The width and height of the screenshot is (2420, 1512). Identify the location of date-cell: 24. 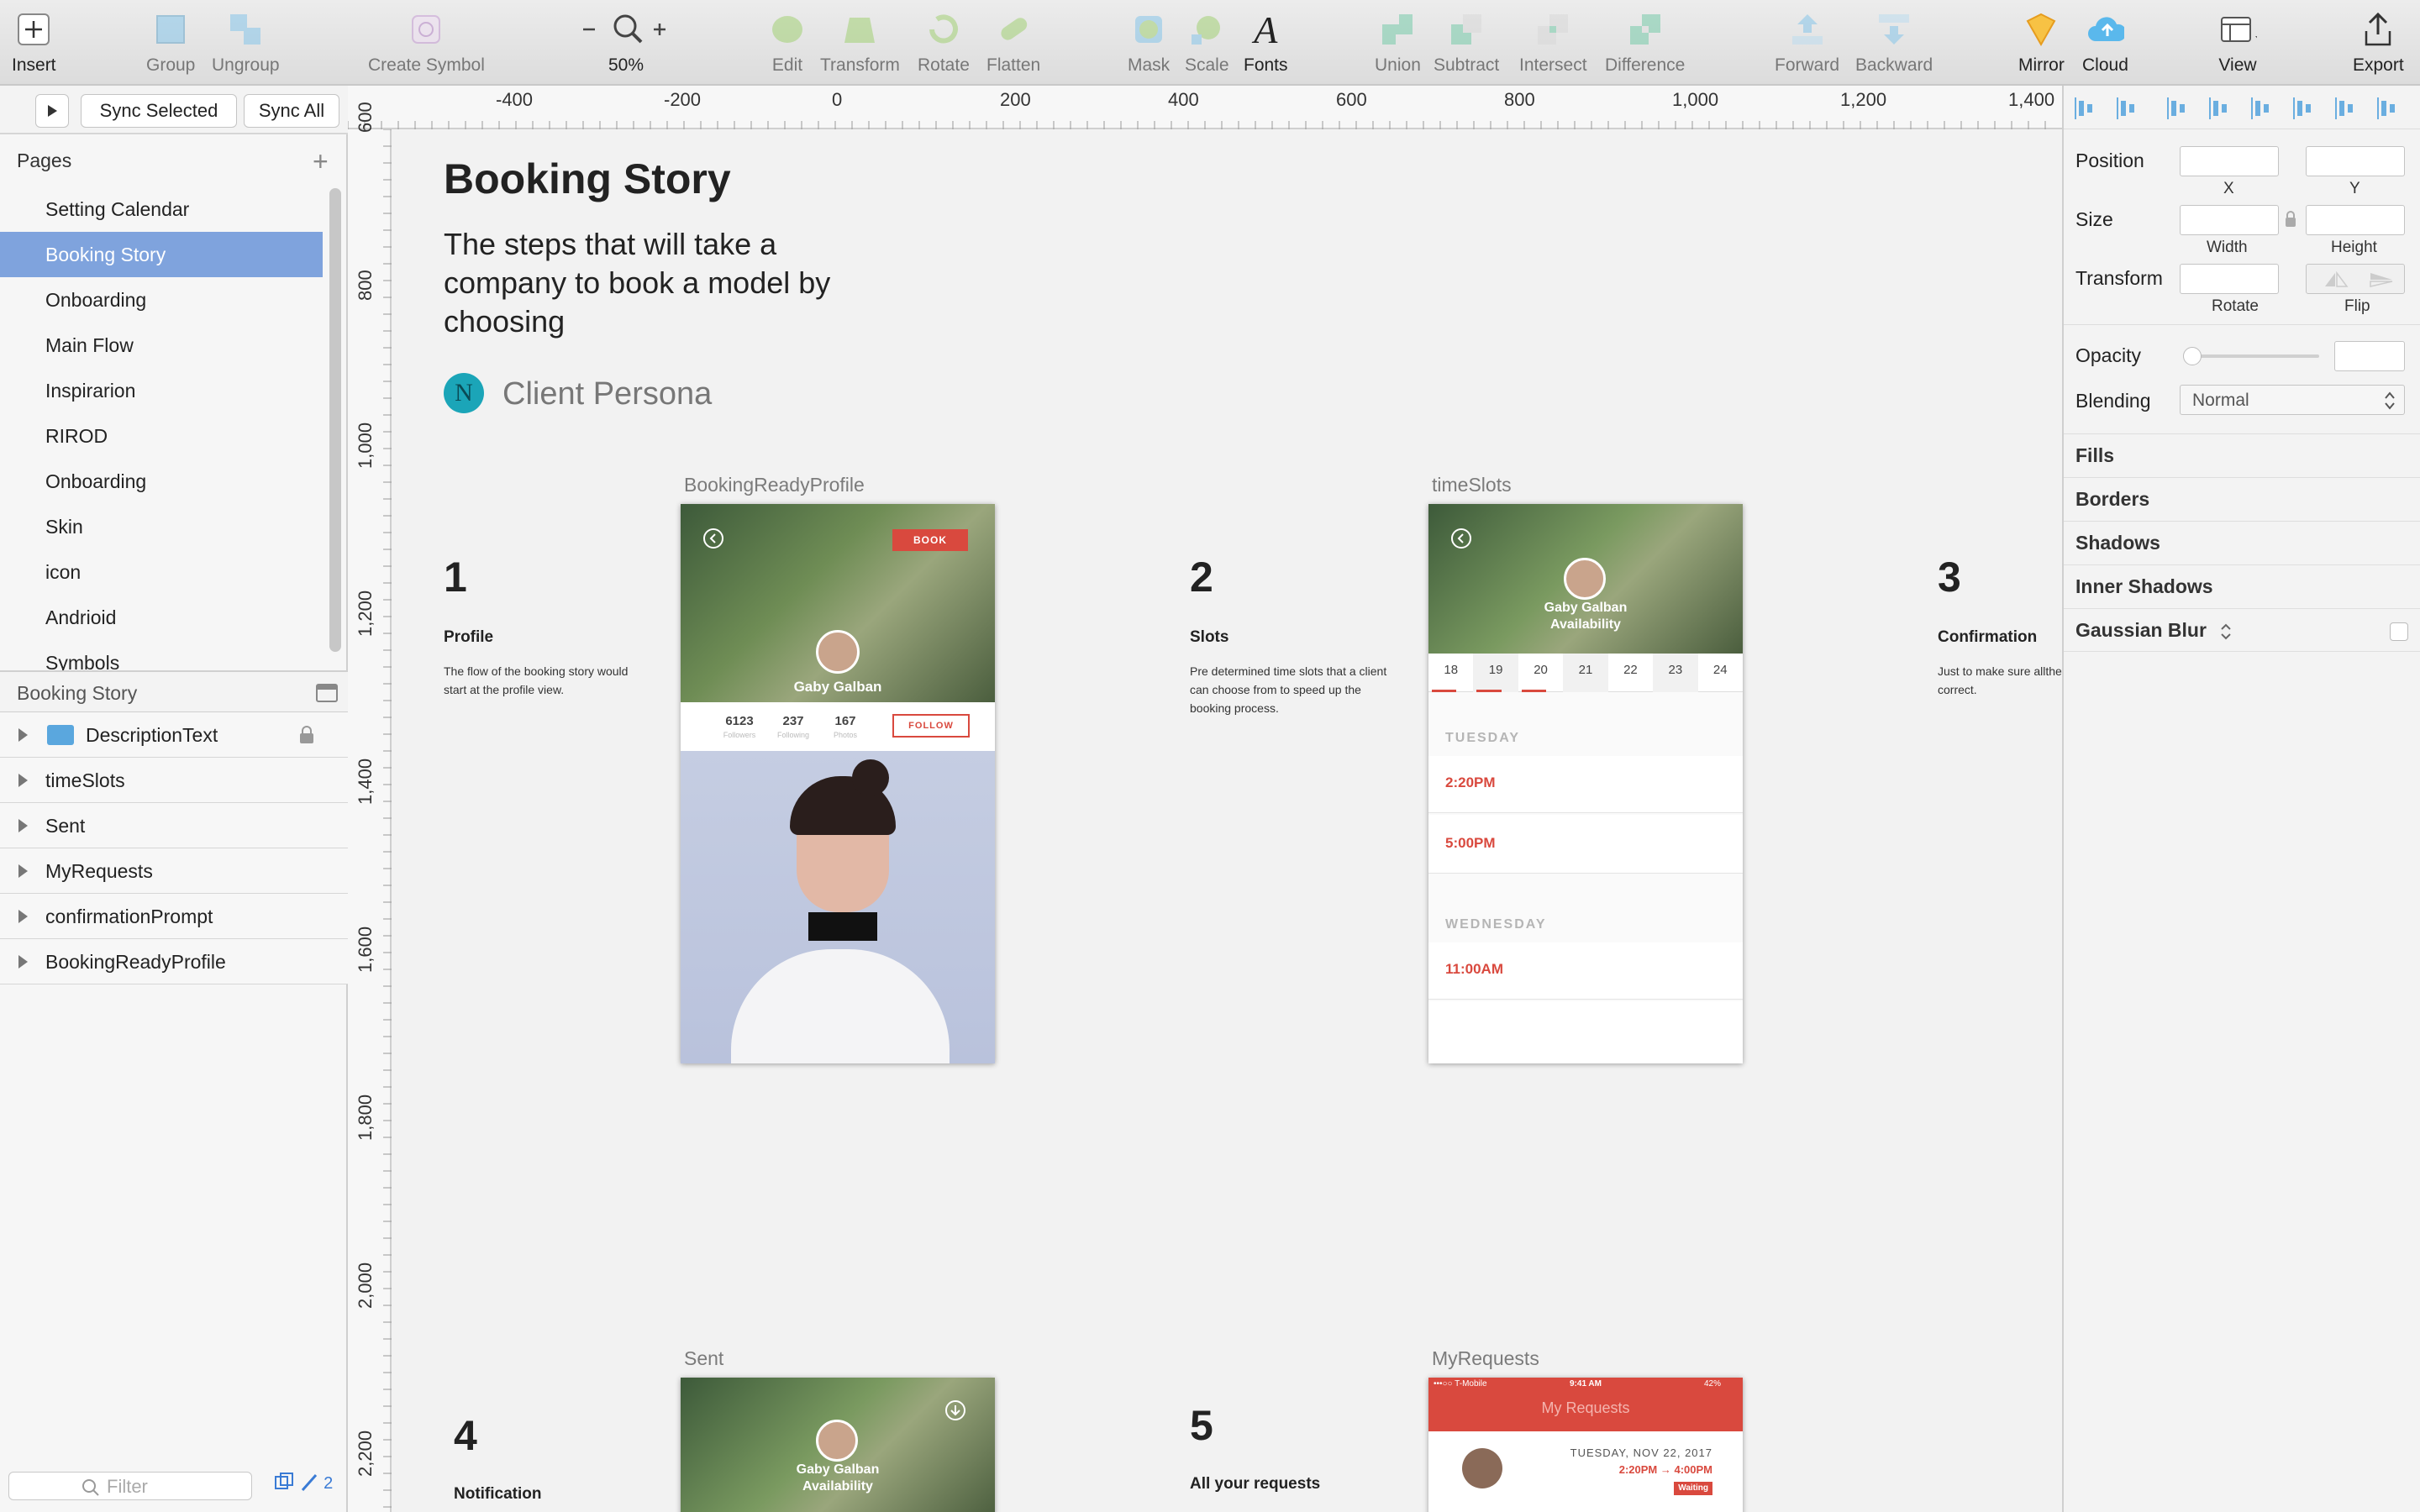
(1720, 673).